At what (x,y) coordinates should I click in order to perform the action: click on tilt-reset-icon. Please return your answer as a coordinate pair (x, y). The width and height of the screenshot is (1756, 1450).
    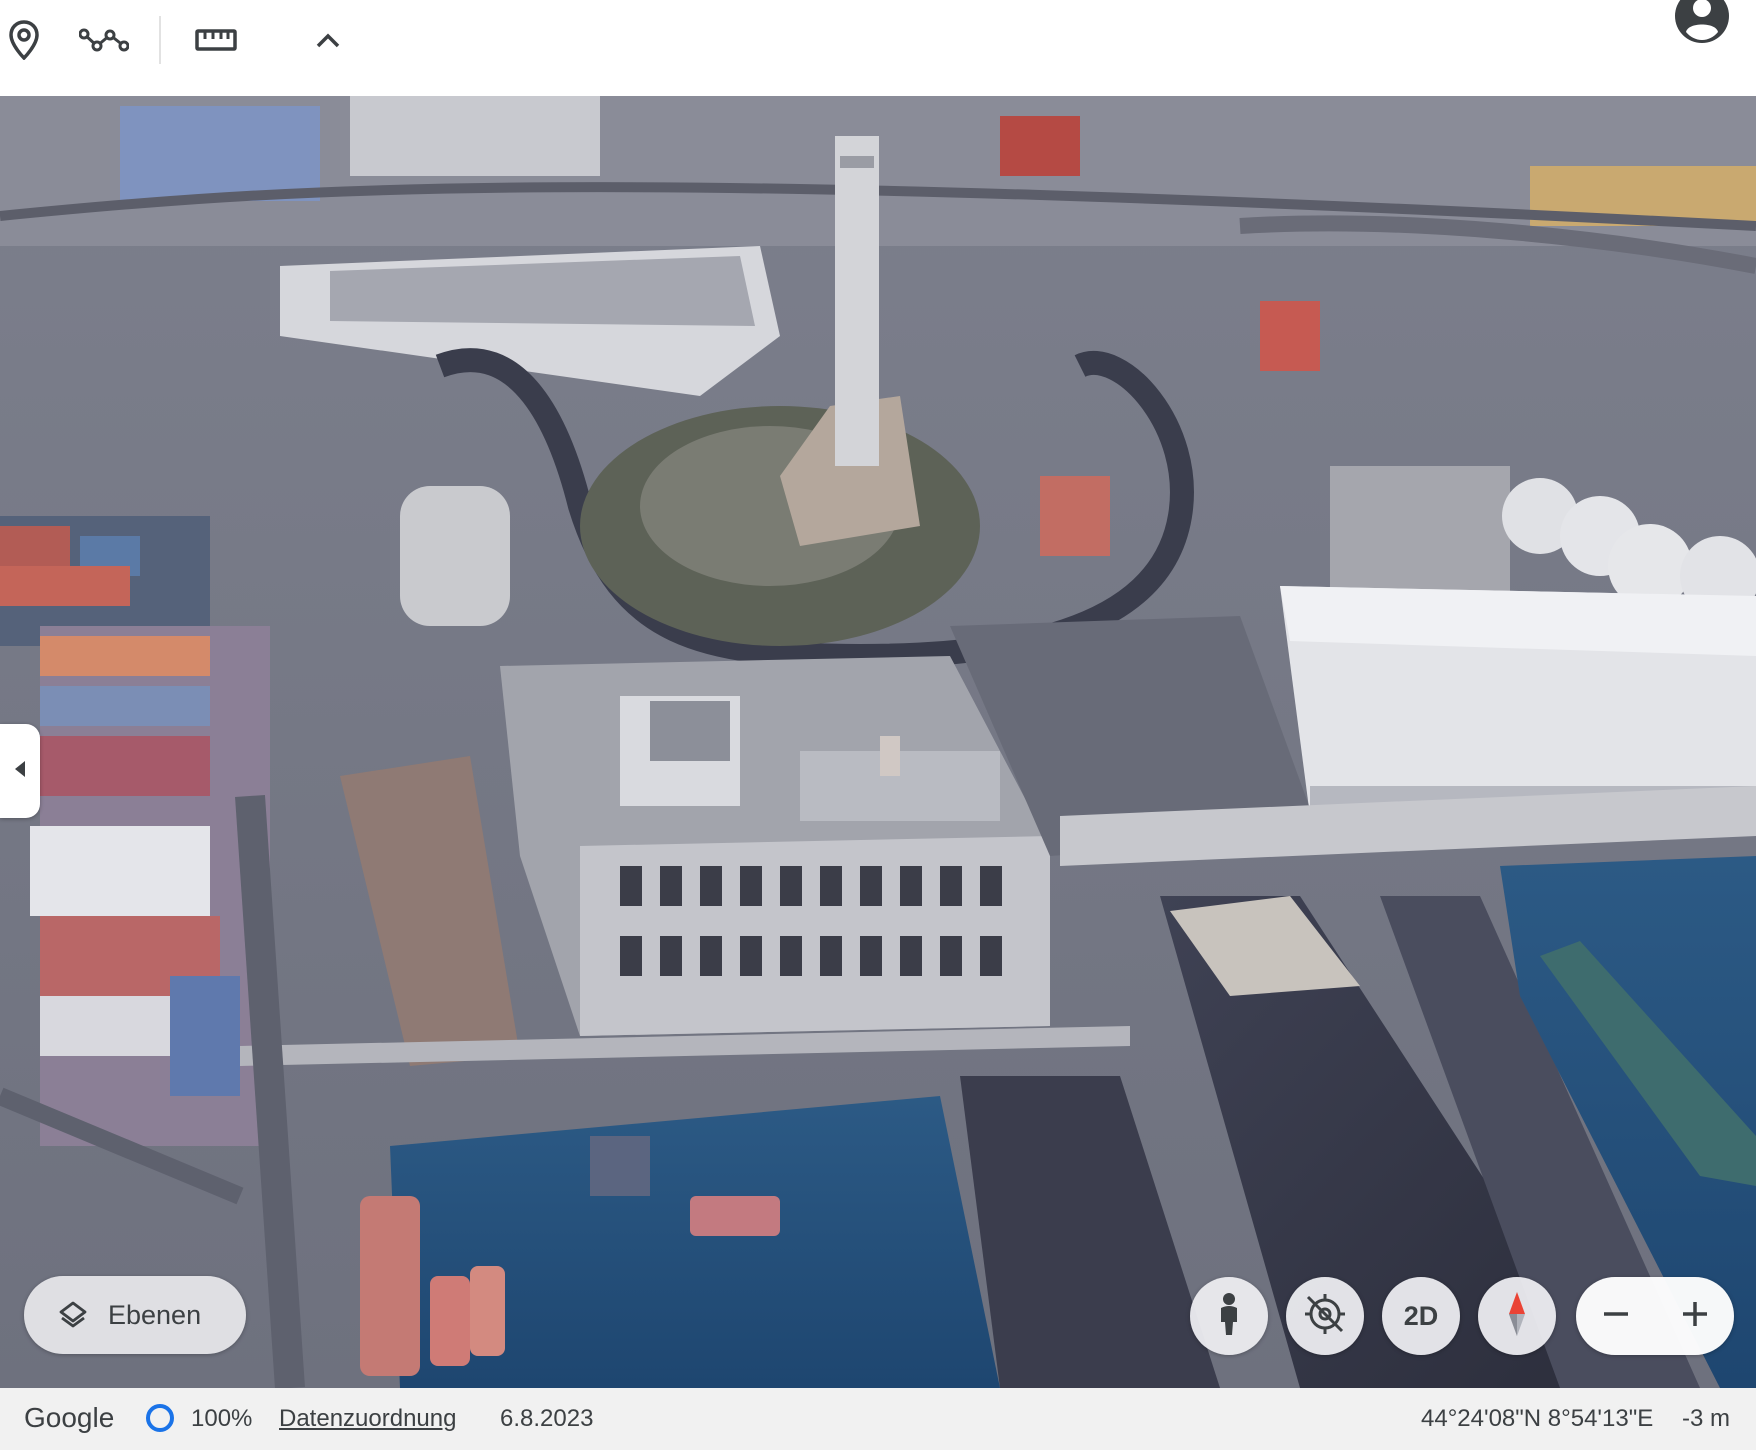
    Looking at the image, I should click on (1325, 1316).